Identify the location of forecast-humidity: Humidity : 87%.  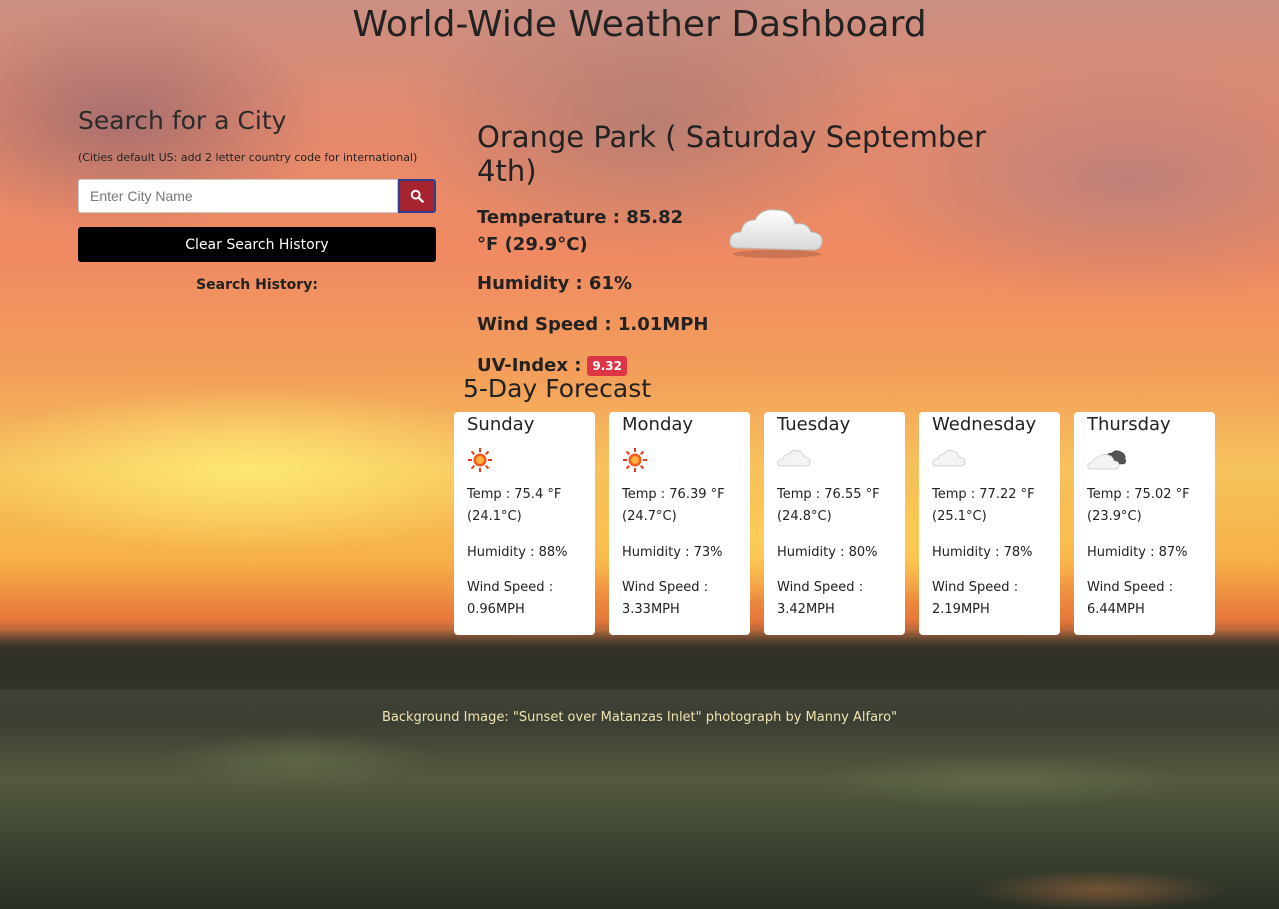
(1137, 552).